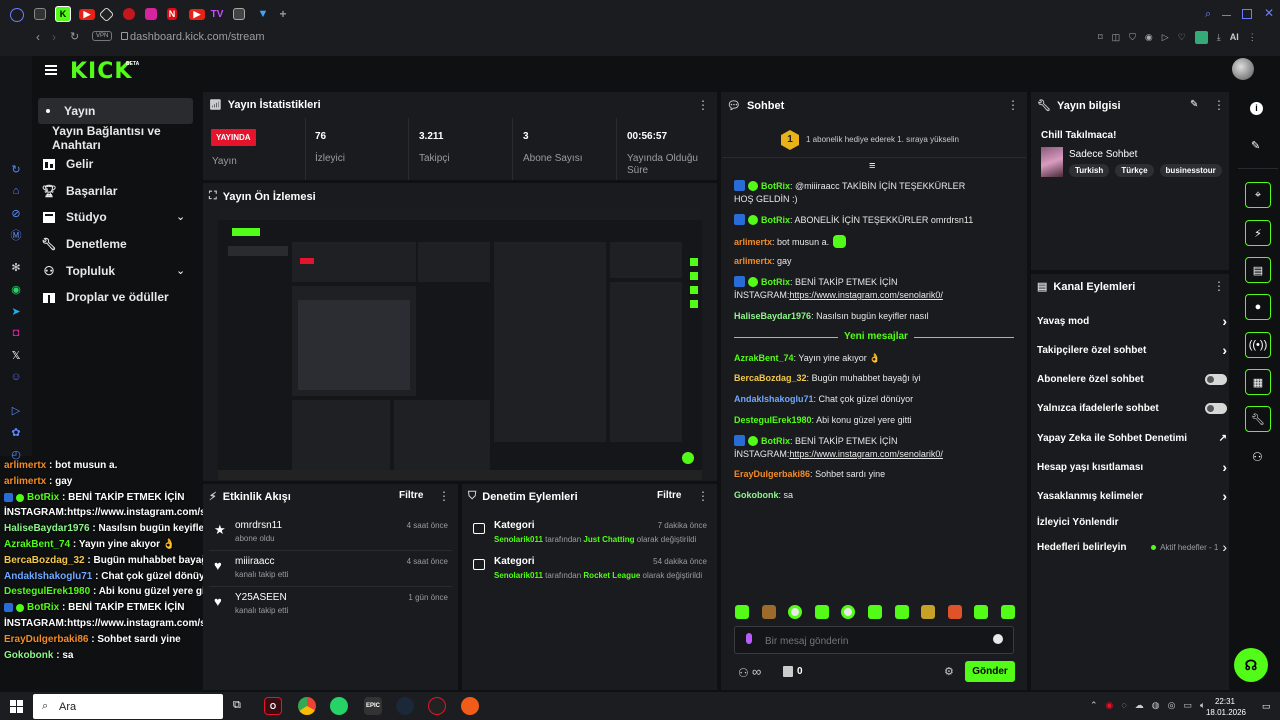 Image resolution: width=1280 pixels, height=720 pixels. What do you see at coordinates (307, 706) in the screenshot?
I see `taskbar-chrome-icon` at bounding box center [307, 706].